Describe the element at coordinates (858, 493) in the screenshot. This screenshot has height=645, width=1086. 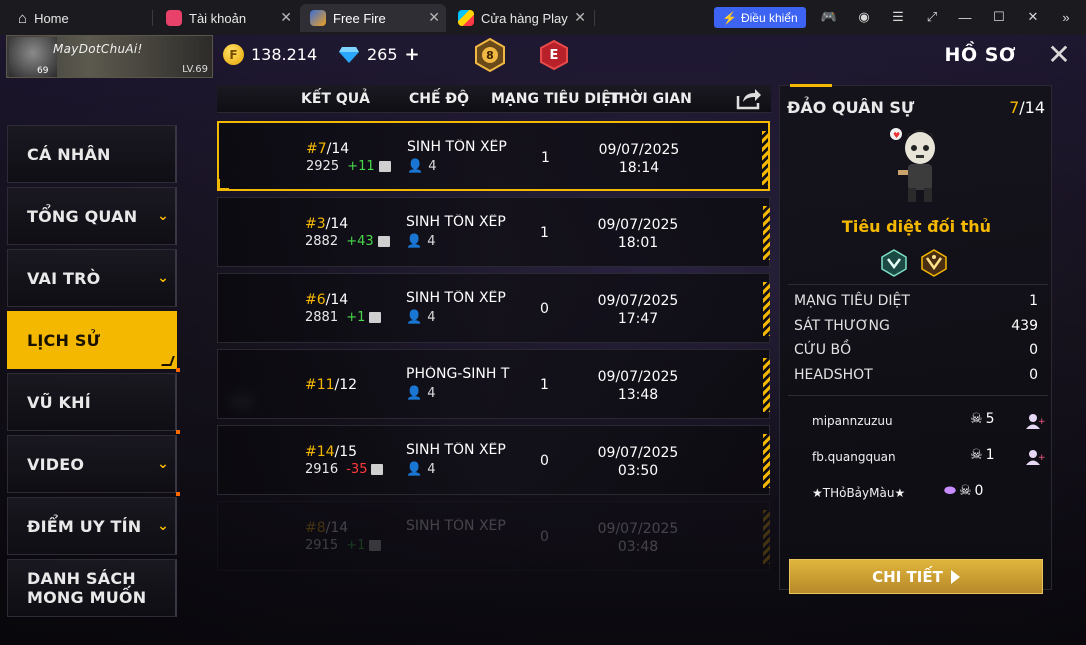
I see `teammate-name: ★THỏBảyMàu★` at that location.